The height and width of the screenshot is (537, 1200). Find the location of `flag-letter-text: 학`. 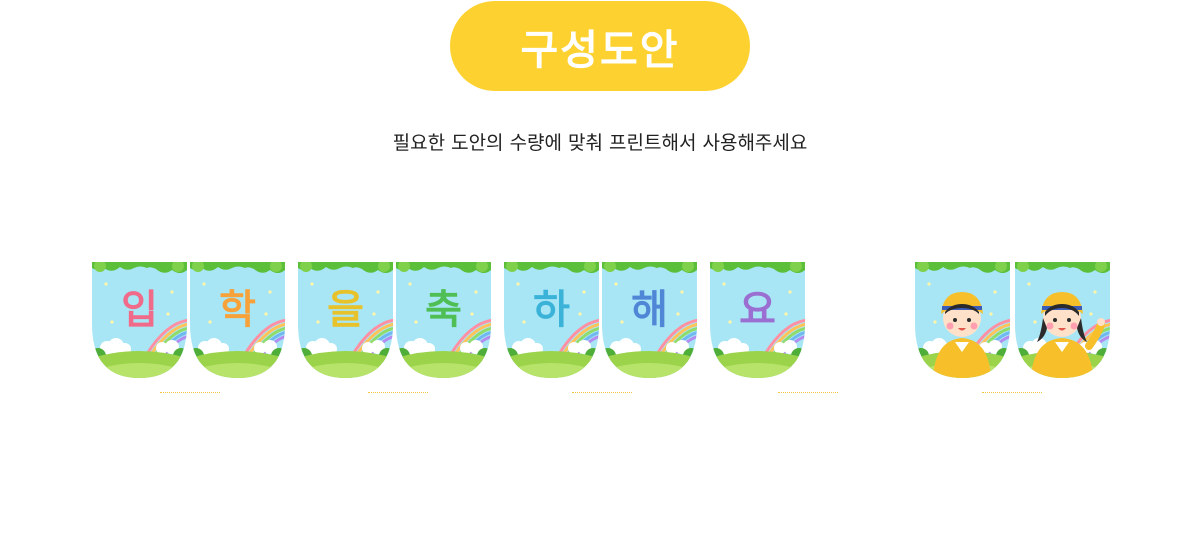

flag-letter-text: 학 is located at coordinates (238, 310).